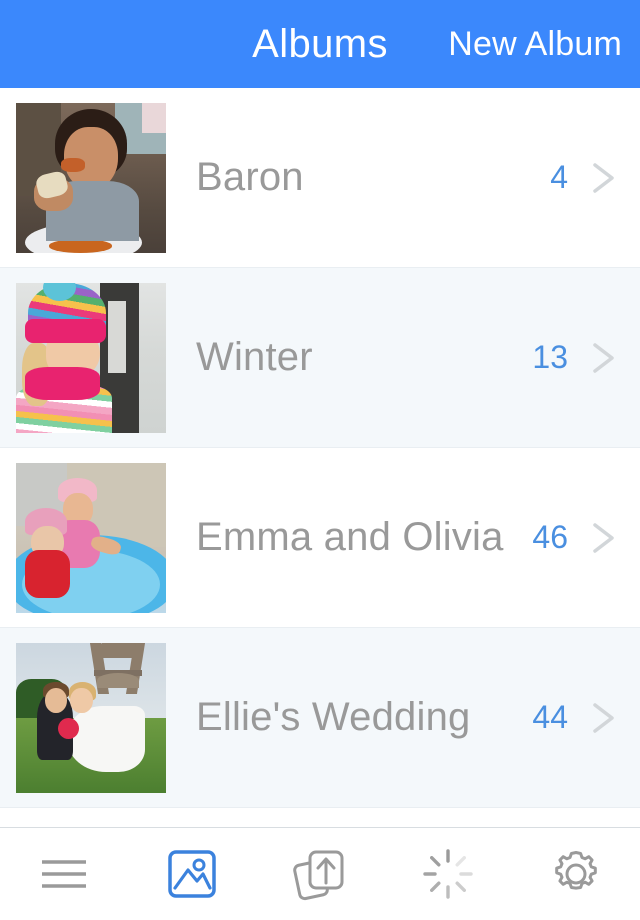 This screenshot has width=640, height=920. I want to click on toolbar-photos-button, so click(192, 874).